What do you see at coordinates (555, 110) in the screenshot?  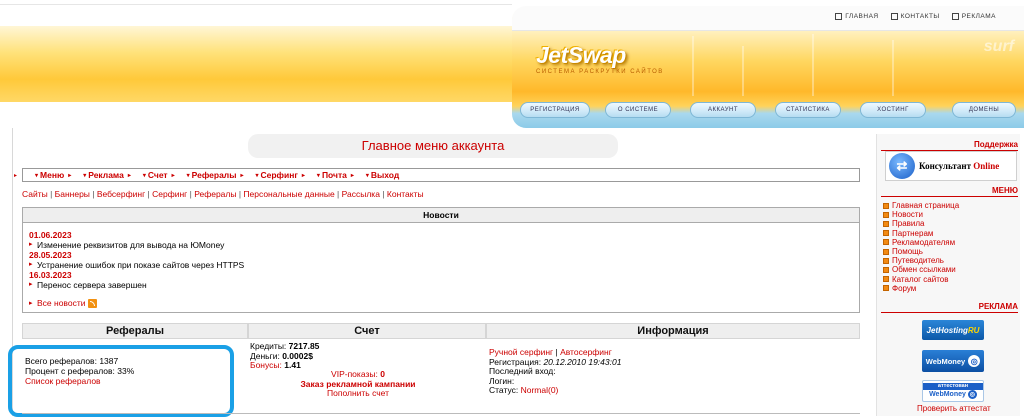 I see `nav-registration: РЕГИСТРАЦИЯ` at bounding box center [555, 110].